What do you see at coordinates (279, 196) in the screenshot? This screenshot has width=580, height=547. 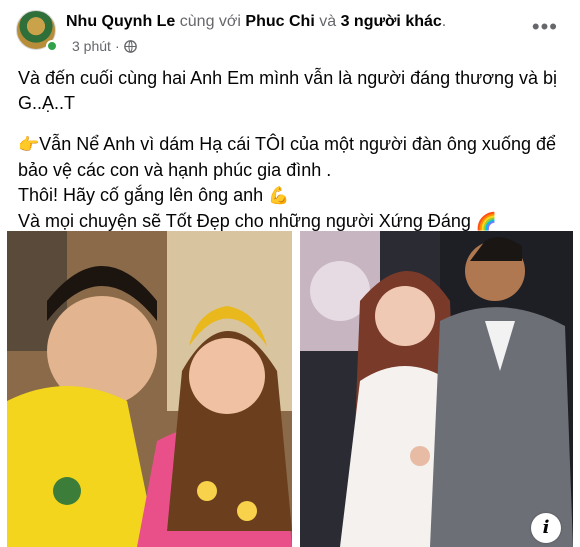 I see `flexed-biceps-icon: 💪` at bounding box center [279, 196].